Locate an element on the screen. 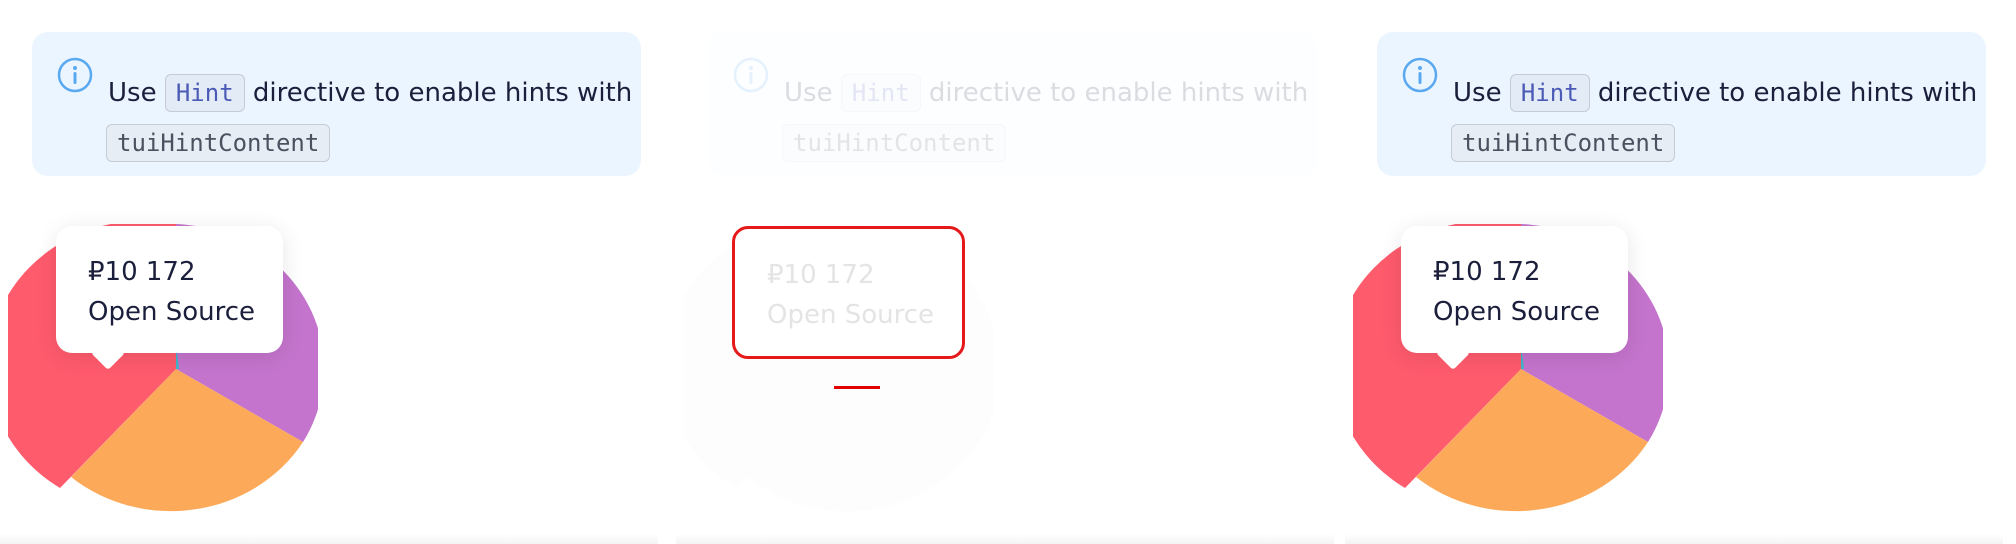 The image size is (2016, 544). diff-underline is located at coordinates (857, 387).